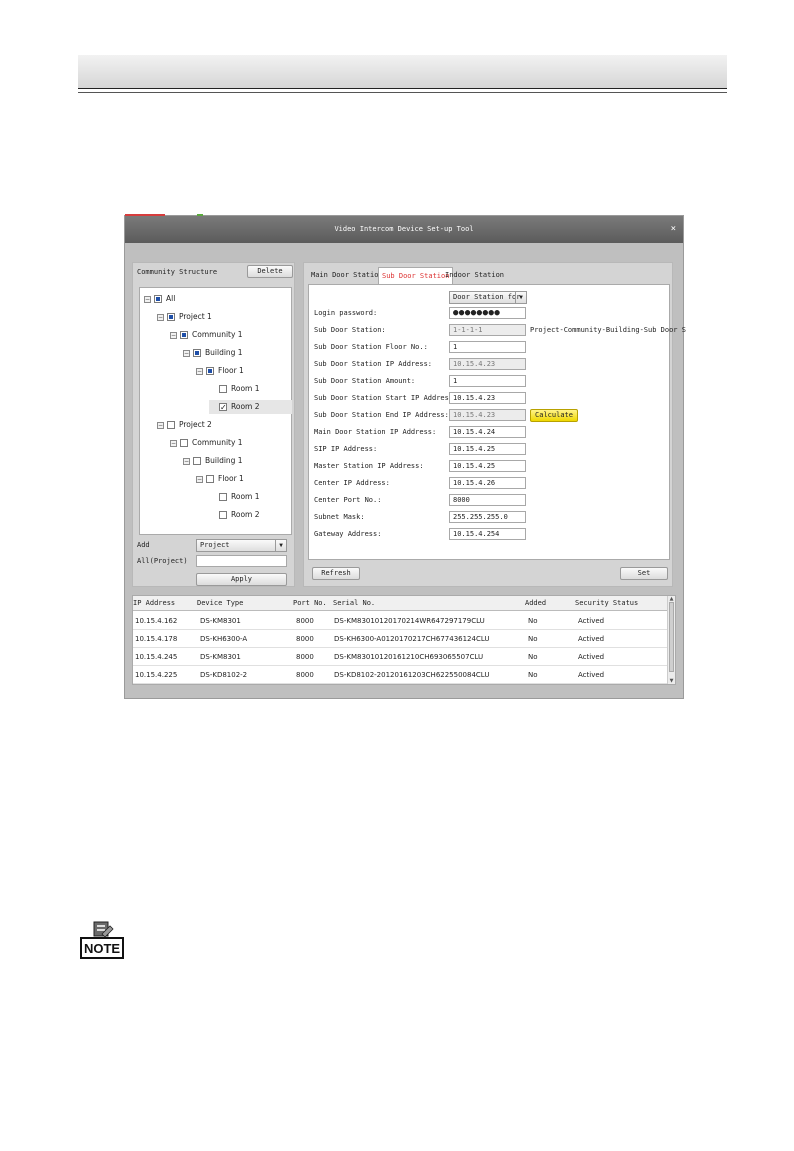  I want to click on tree-node-label: Community 1, so click(217, 334).